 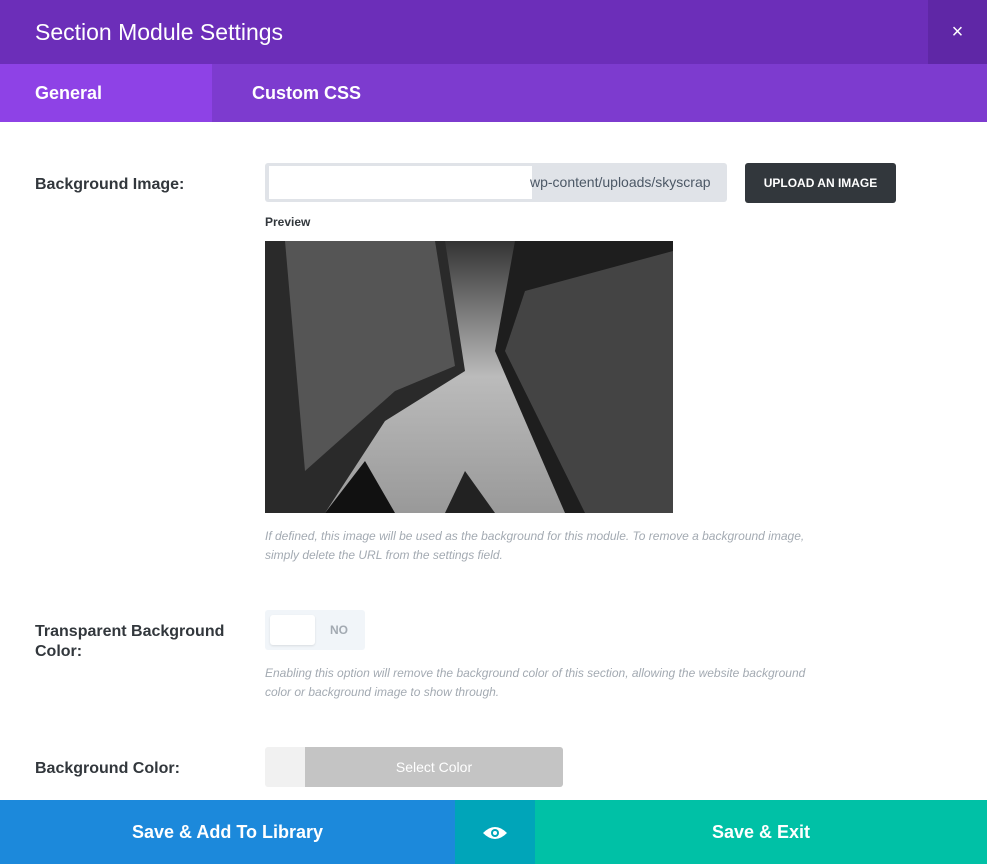 I want to click on transparent-background-label: Transparent Background Color:, so click(x=130, y=641).